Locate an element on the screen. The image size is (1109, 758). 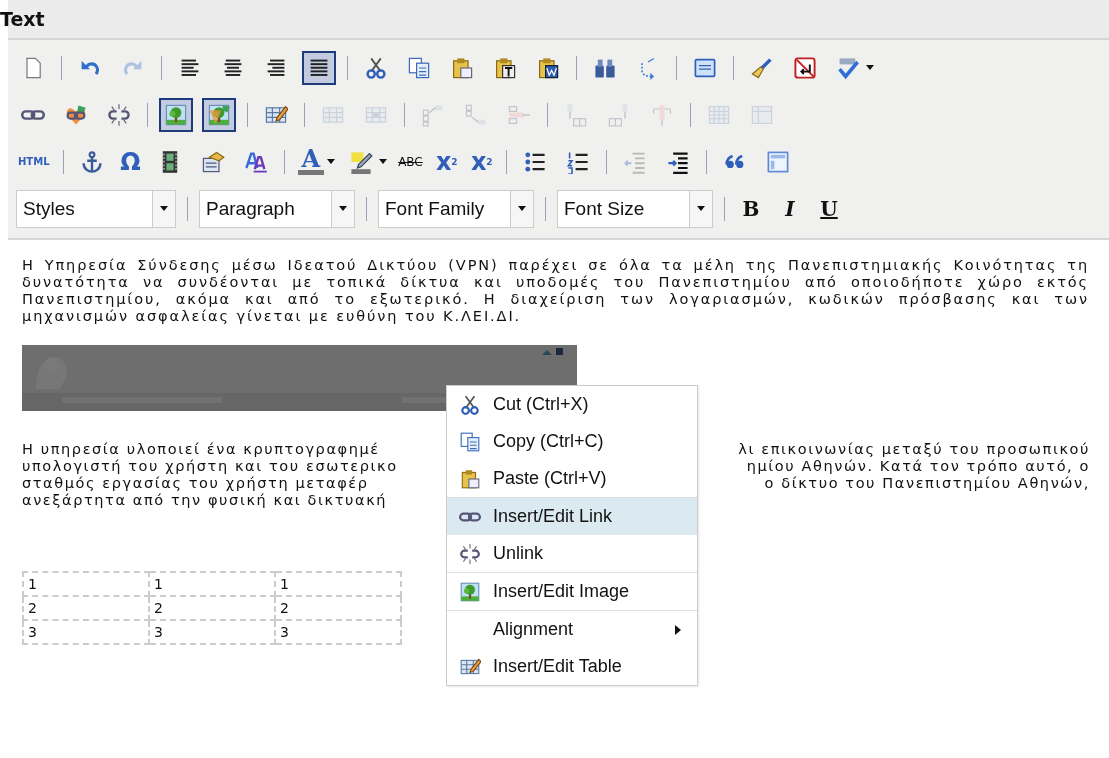
menu-item: Unlink is located at coordinates (572, 553).